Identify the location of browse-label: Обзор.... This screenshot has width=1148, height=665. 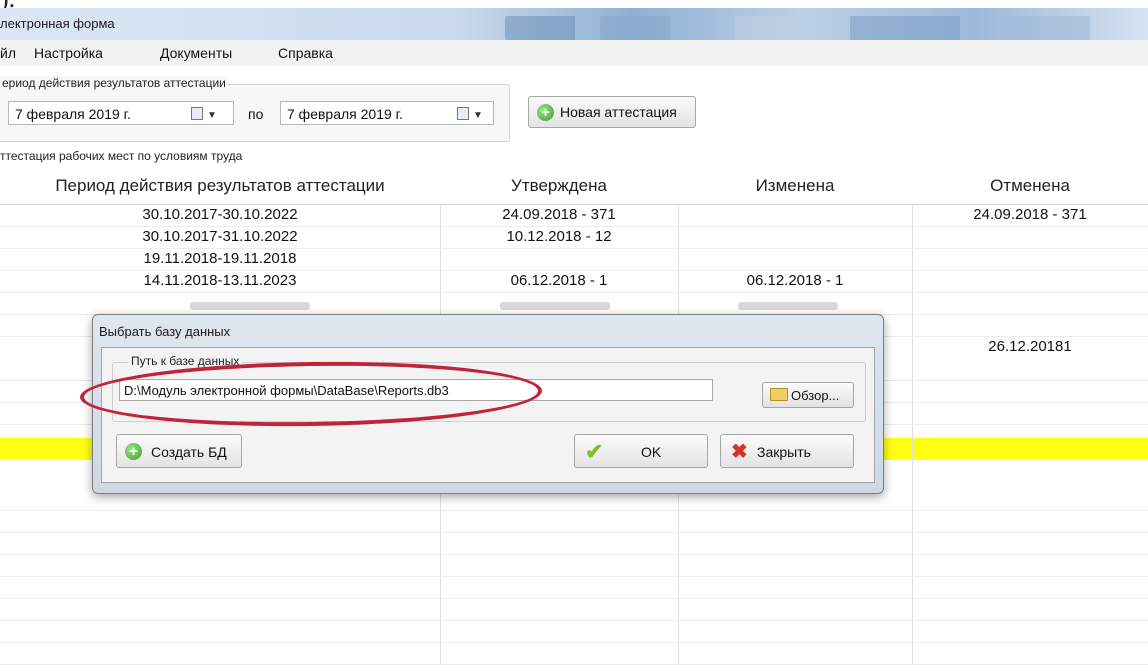
(815, 395).